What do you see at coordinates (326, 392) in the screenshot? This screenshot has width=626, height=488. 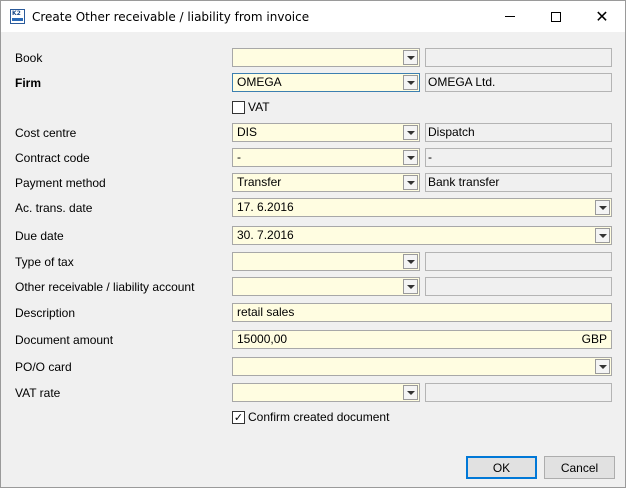 I see `vat-rate-combo` at bounding box center [326, 392].